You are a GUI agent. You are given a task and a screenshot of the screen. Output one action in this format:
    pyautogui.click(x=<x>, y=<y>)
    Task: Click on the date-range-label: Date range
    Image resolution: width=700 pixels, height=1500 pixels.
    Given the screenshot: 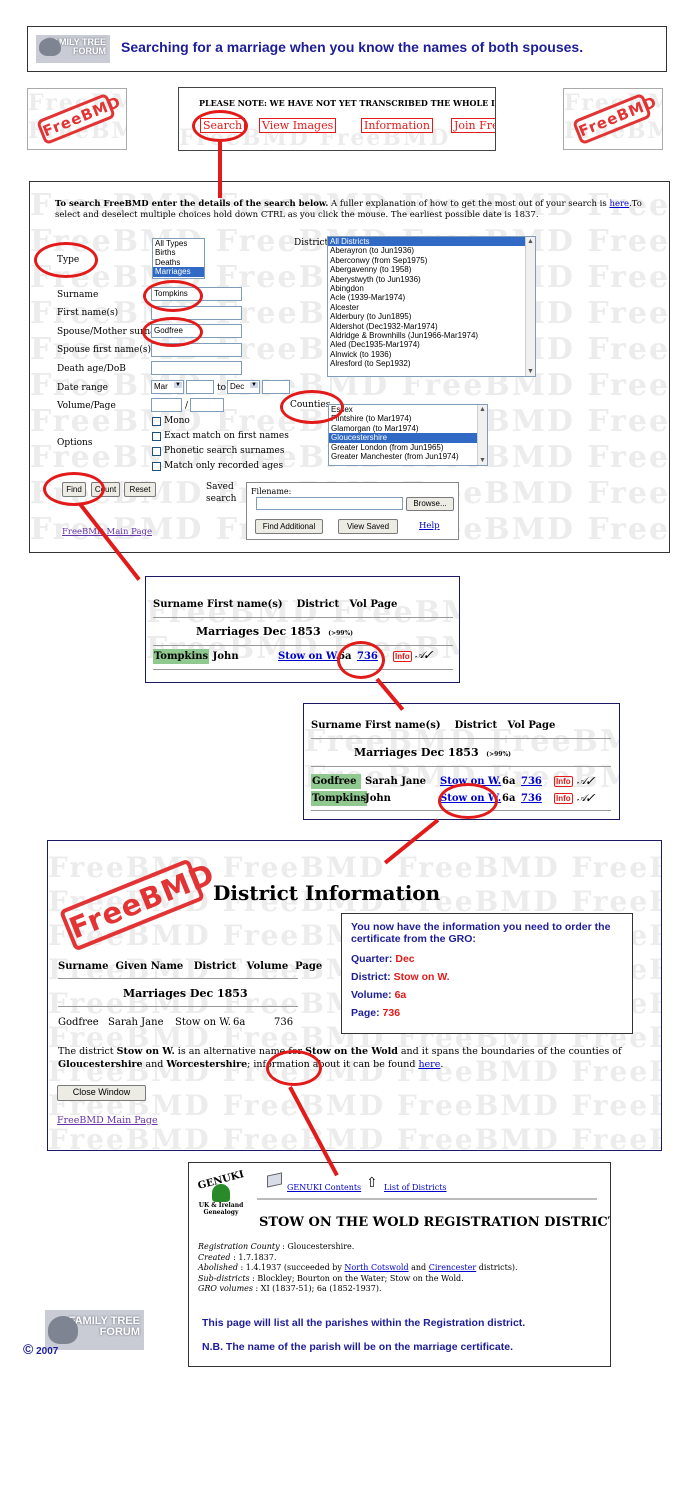 What is the action you would take?
    pyautogui.click(x=82, y=388)
    